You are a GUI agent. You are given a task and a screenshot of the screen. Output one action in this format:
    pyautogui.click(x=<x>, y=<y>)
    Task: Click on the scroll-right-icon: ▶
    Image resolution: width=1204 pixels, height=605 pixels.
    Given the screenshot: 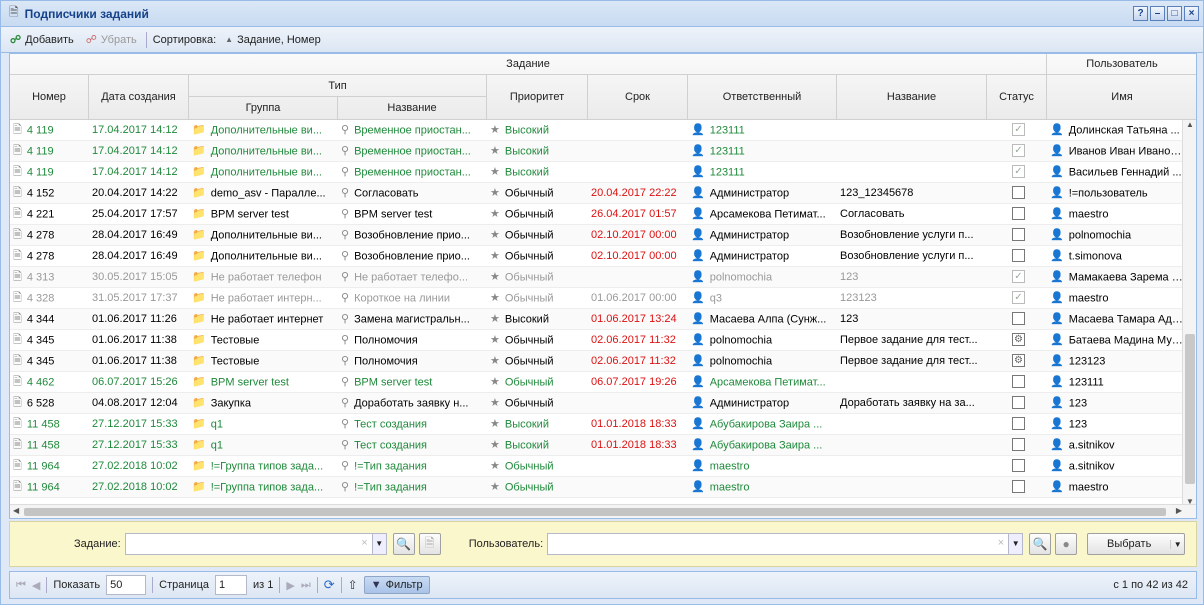 What is the action you would take?
    pyautogui.click(x=1179, y=510)
    